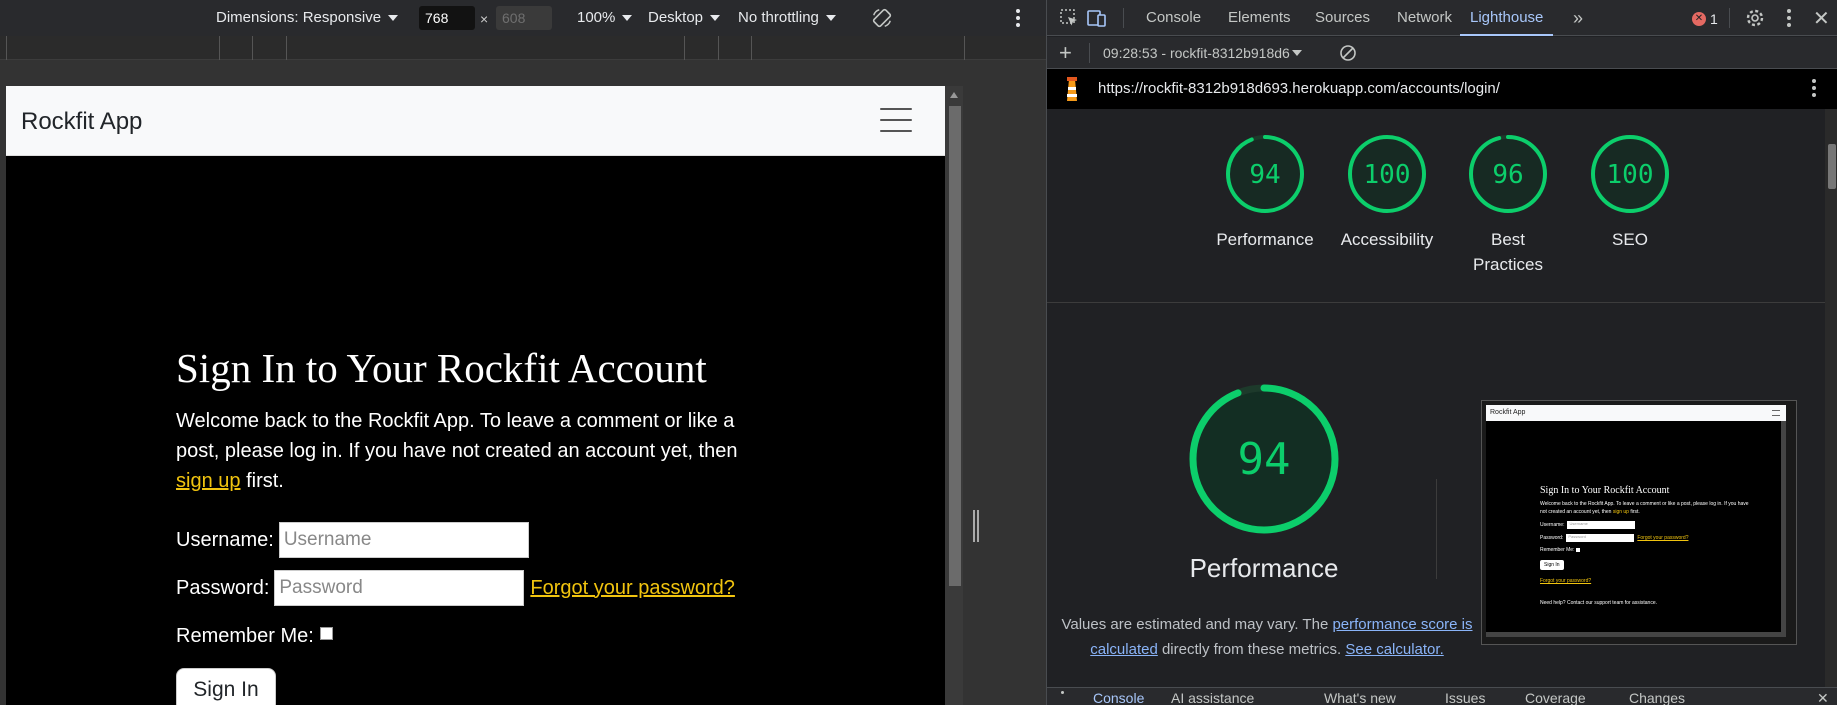 Image resolution: width=1837 pixels, height=705 pixels. What do you see at coordinates (1264, 459) in the screenshot?
I see `big-score-value: 94` at bounding box center [1264, 459].